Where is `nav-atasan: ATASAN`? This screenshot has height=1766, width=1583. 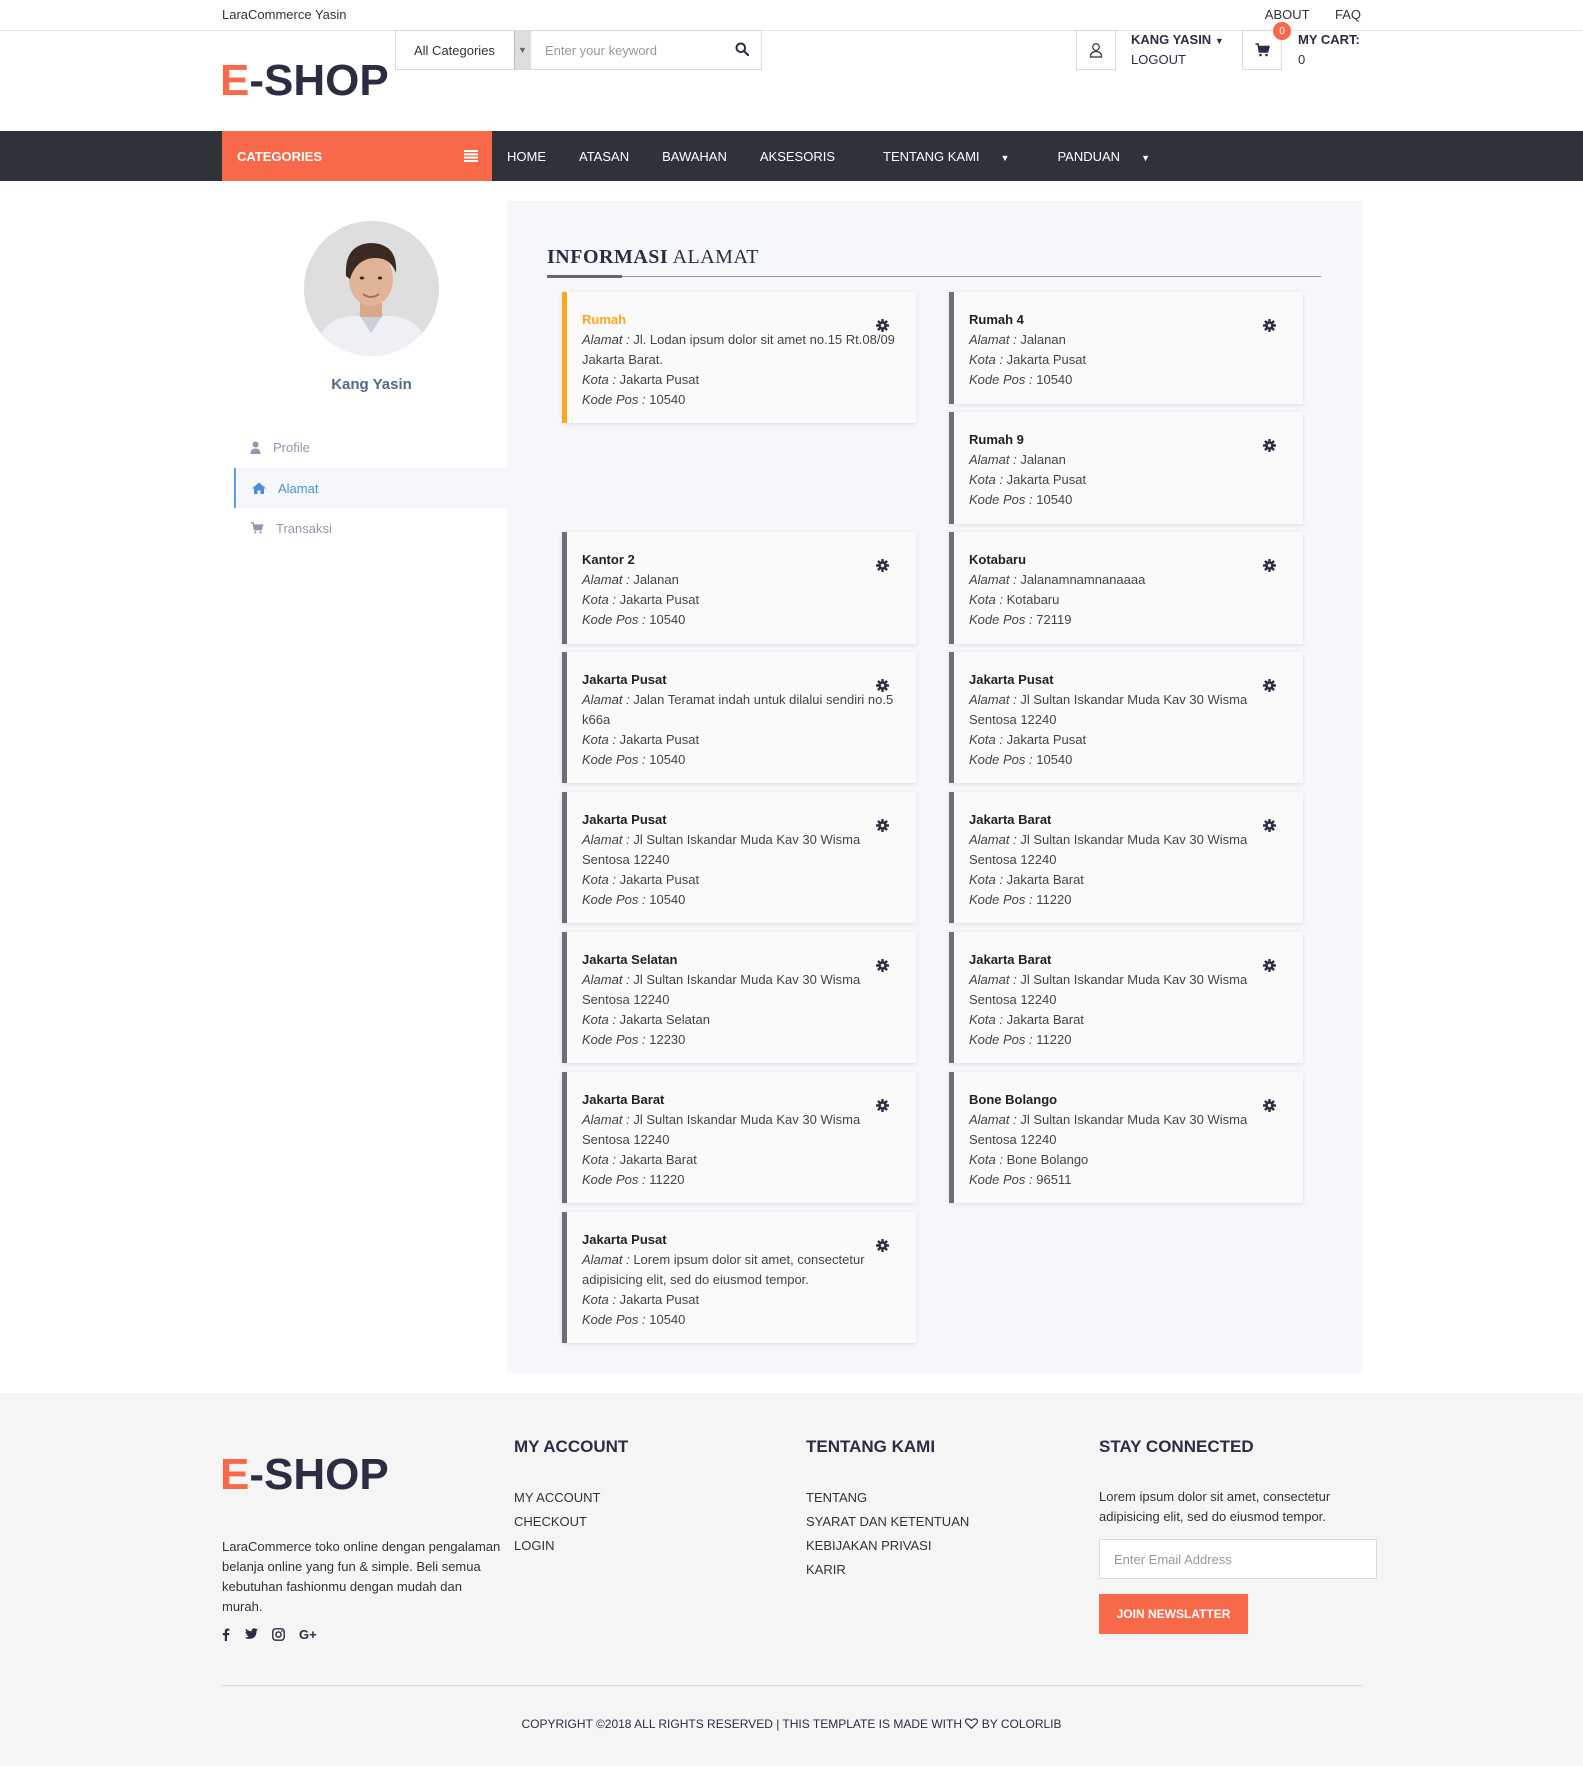
nav-atasan: ATASAN is located at coordinates (604, 156).